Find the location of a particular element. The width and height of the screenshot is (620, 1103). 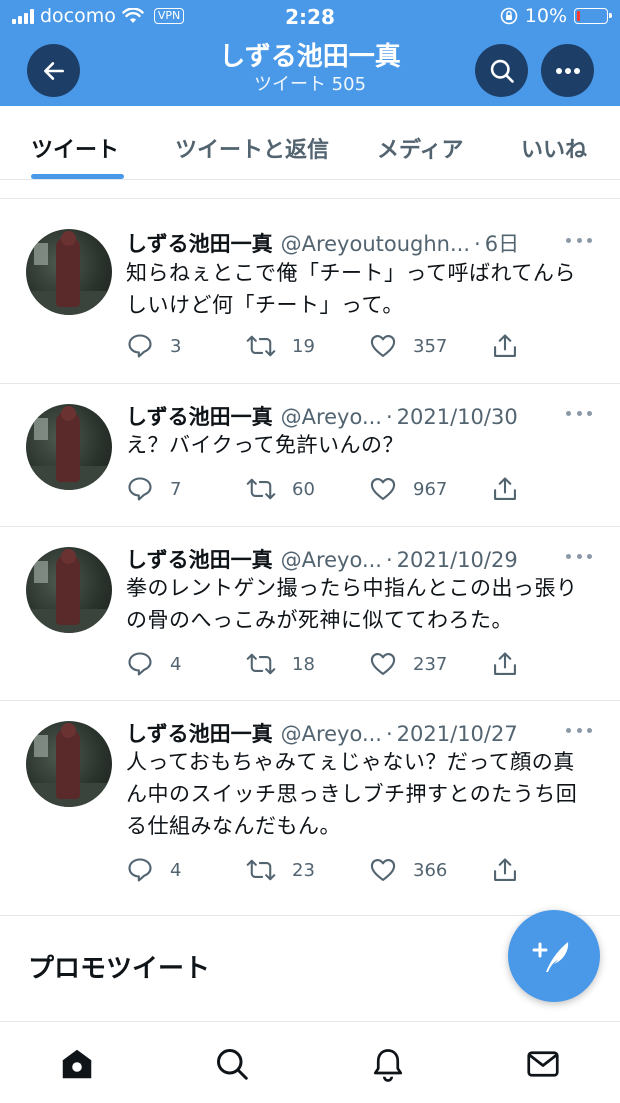

retweet-count: 23 is located at coordinates (303, 870).